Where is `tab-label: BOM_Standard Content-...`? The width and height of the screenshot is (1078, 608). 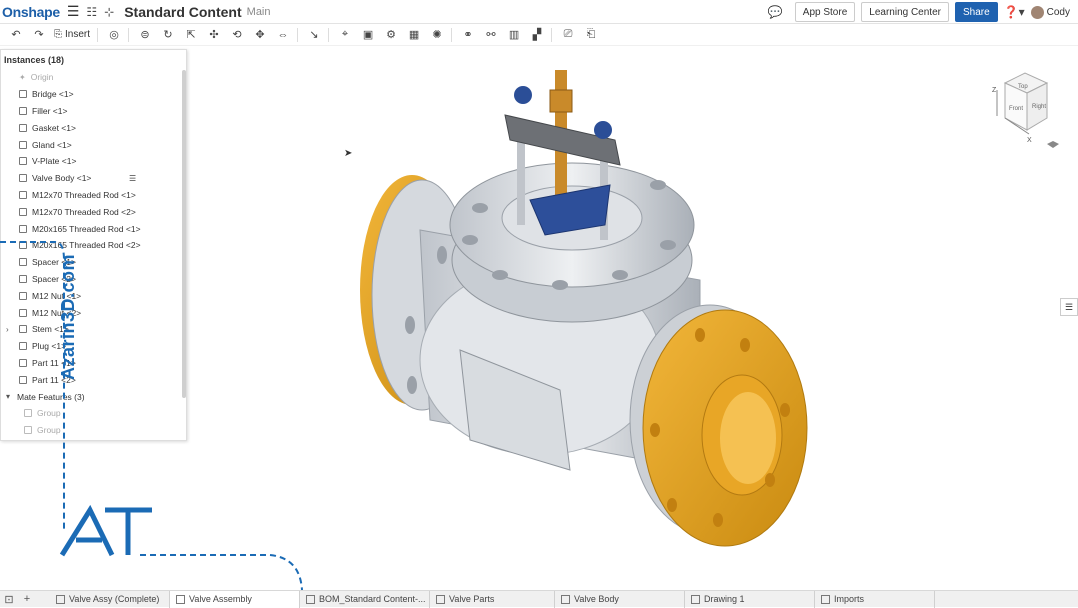
tab-label: BOM_Standard Content-... is located at coordinates (372, 599).